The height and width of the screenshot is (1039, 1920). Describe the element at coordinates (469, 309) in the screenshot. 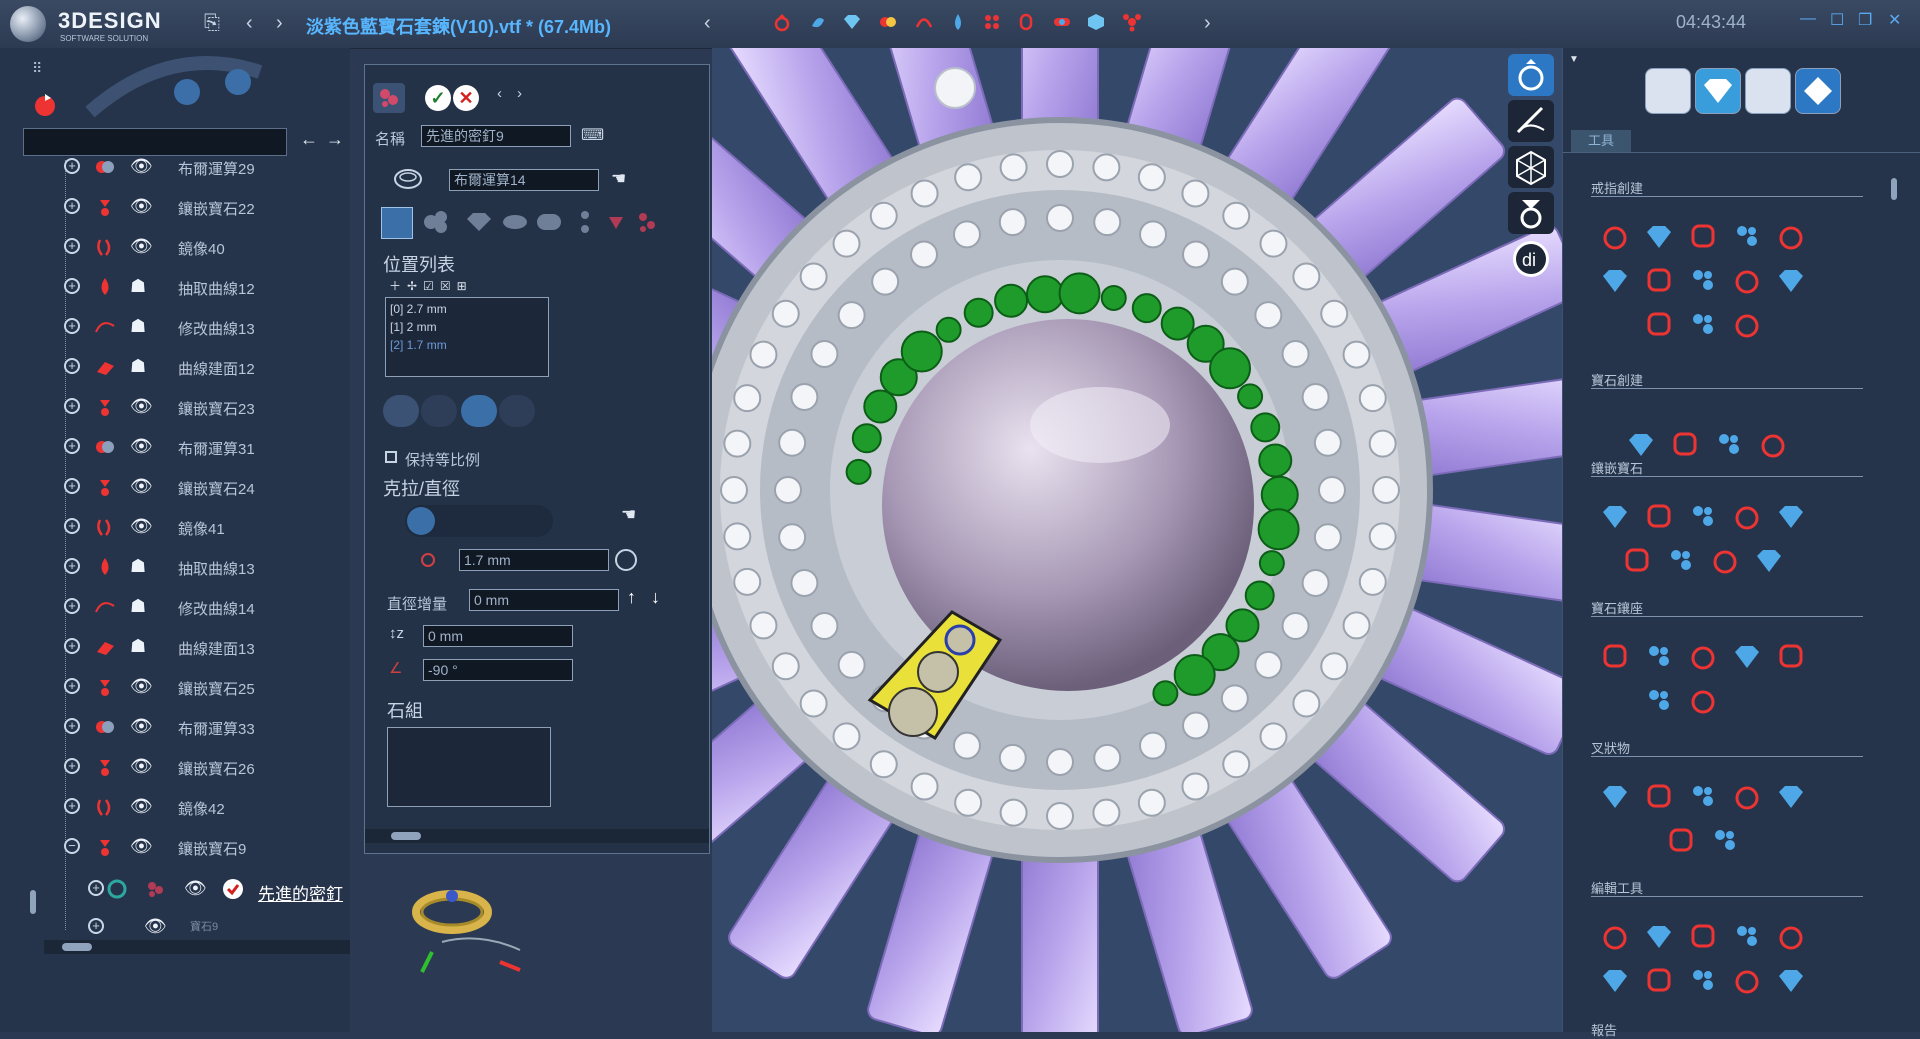

I see `position-item: [0] 2.7 mm` at that location.